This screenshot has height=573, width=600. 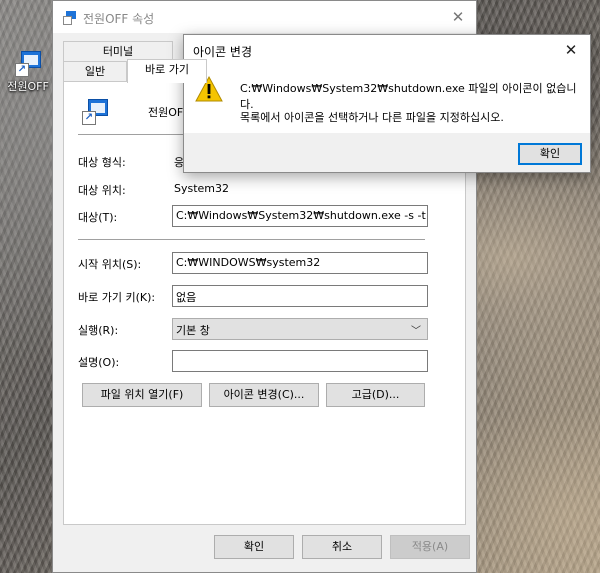 I want to click on desktop-shortcut-power-off: ↗ 전원OFF, so click(x=28, y=72).